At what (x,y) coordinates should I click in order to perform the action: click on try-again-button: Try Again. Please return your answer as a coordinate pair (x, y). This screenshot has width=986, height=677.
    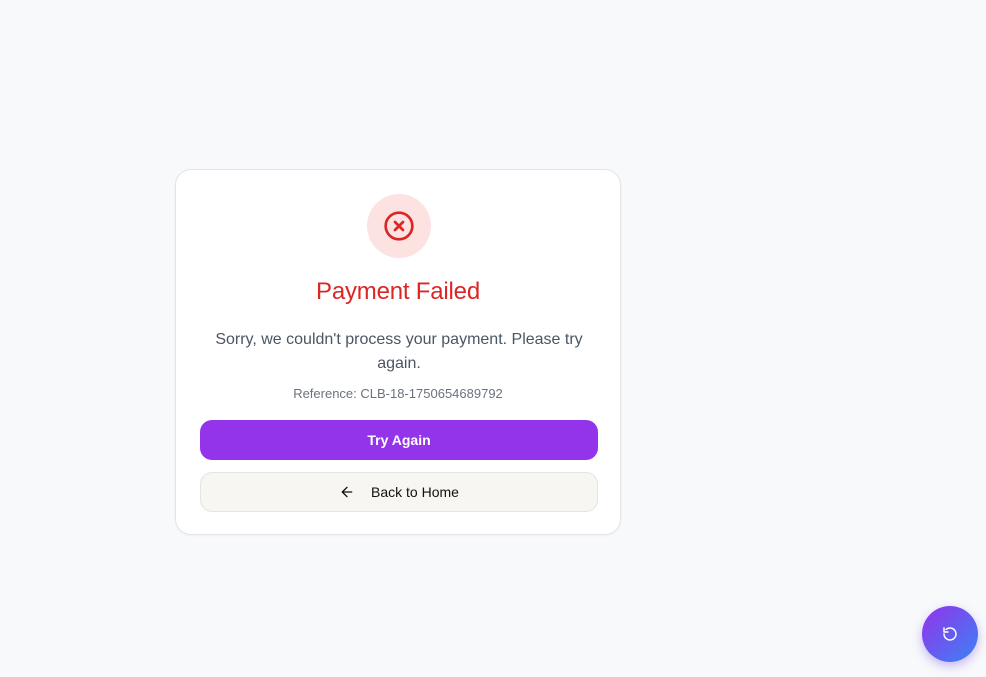
    Looking at the image, I should click on (399, 440).